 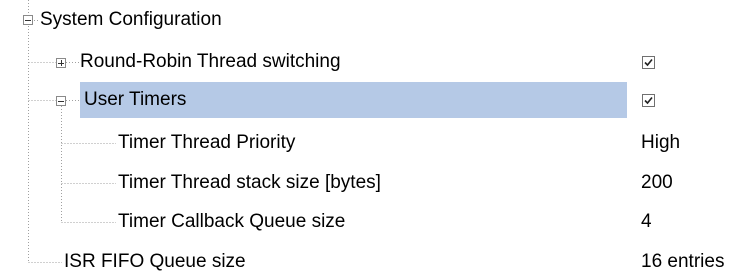 I want to click on user-timers-checkbox, so click(x=648, y=100).